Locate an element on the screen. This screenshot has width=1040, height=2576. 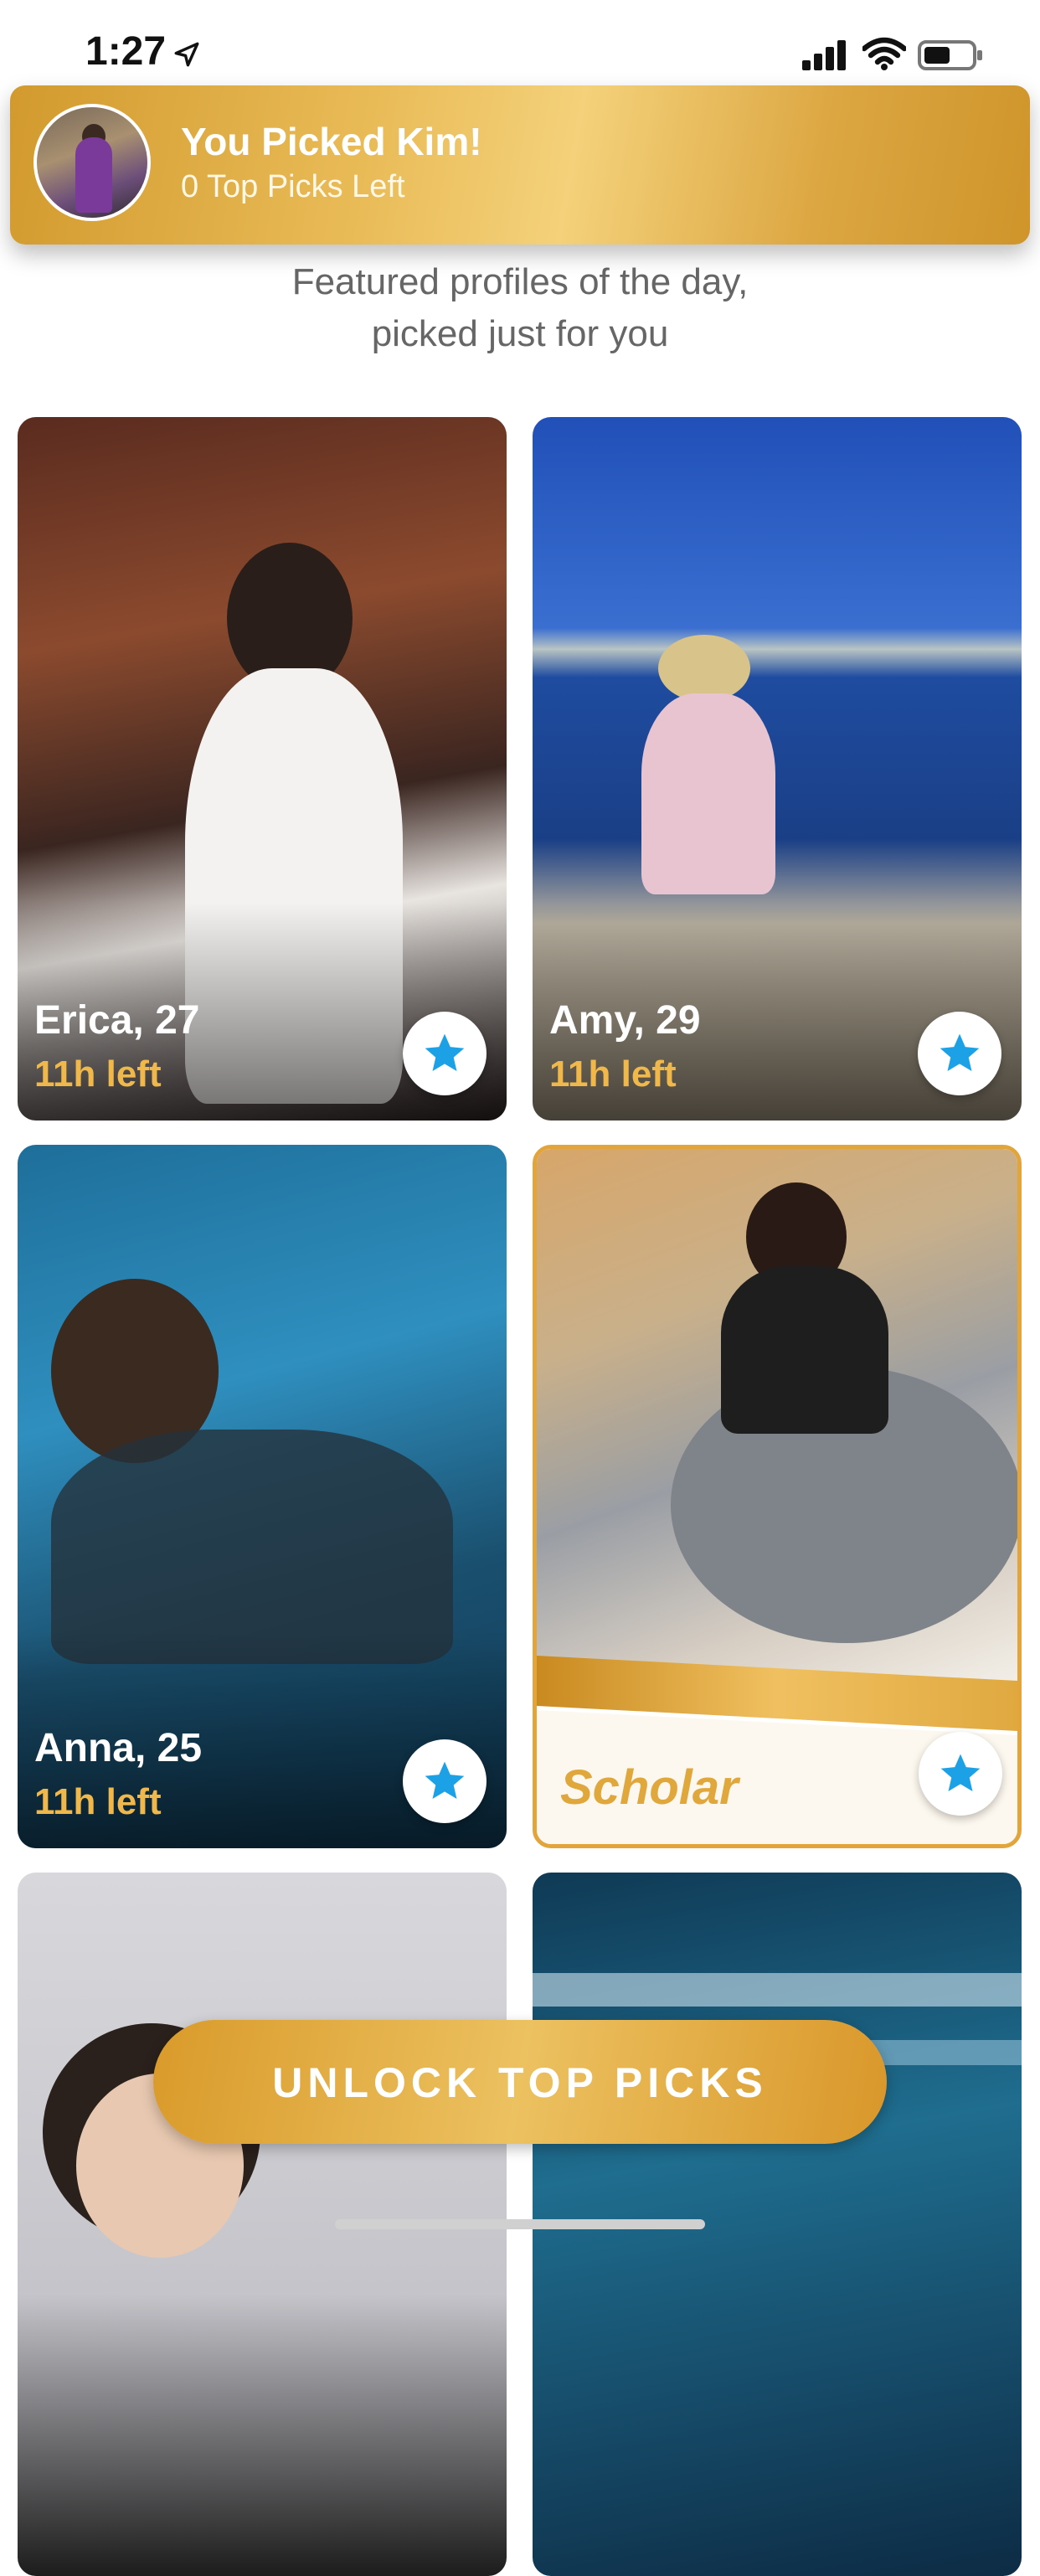
profile-card-anna: Anna, 25 11h left is located at coordinates (262, 1496).